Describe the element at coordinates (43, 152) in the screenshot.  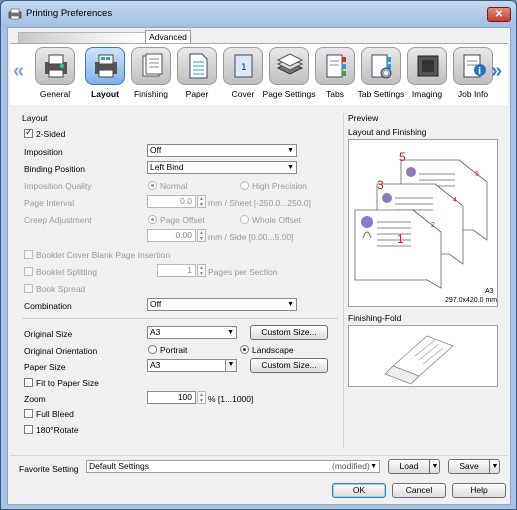
I see `imposition-label: Imposition` at that location.